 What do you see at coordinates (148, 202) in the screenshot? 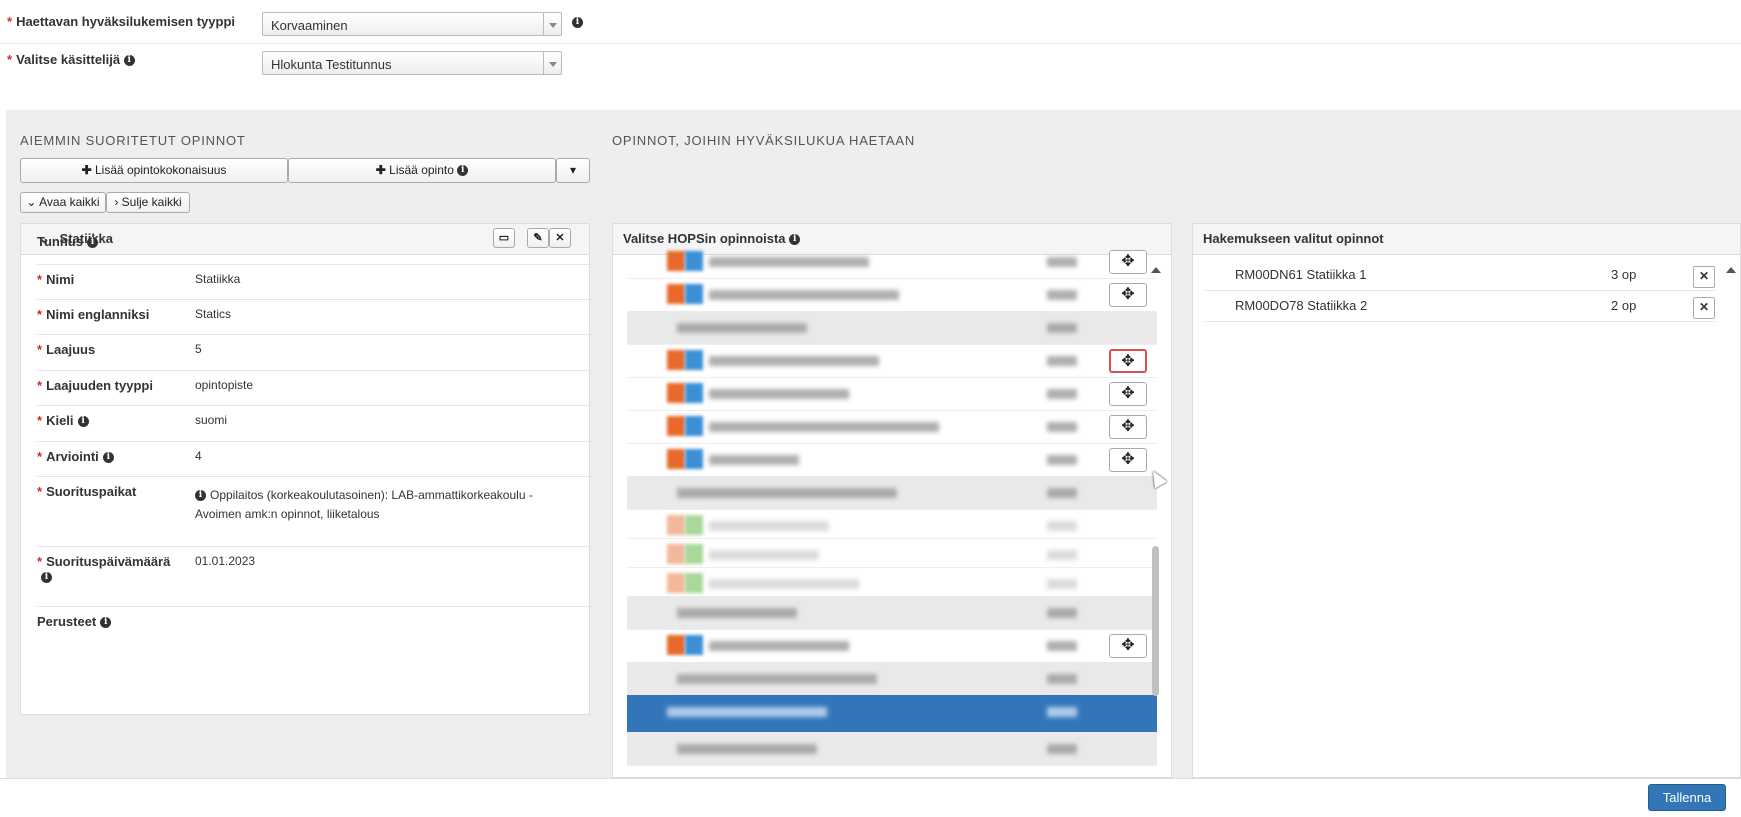
I see `collapse-all-button: › Sulje kaikki` at bounding box center [148, 202].